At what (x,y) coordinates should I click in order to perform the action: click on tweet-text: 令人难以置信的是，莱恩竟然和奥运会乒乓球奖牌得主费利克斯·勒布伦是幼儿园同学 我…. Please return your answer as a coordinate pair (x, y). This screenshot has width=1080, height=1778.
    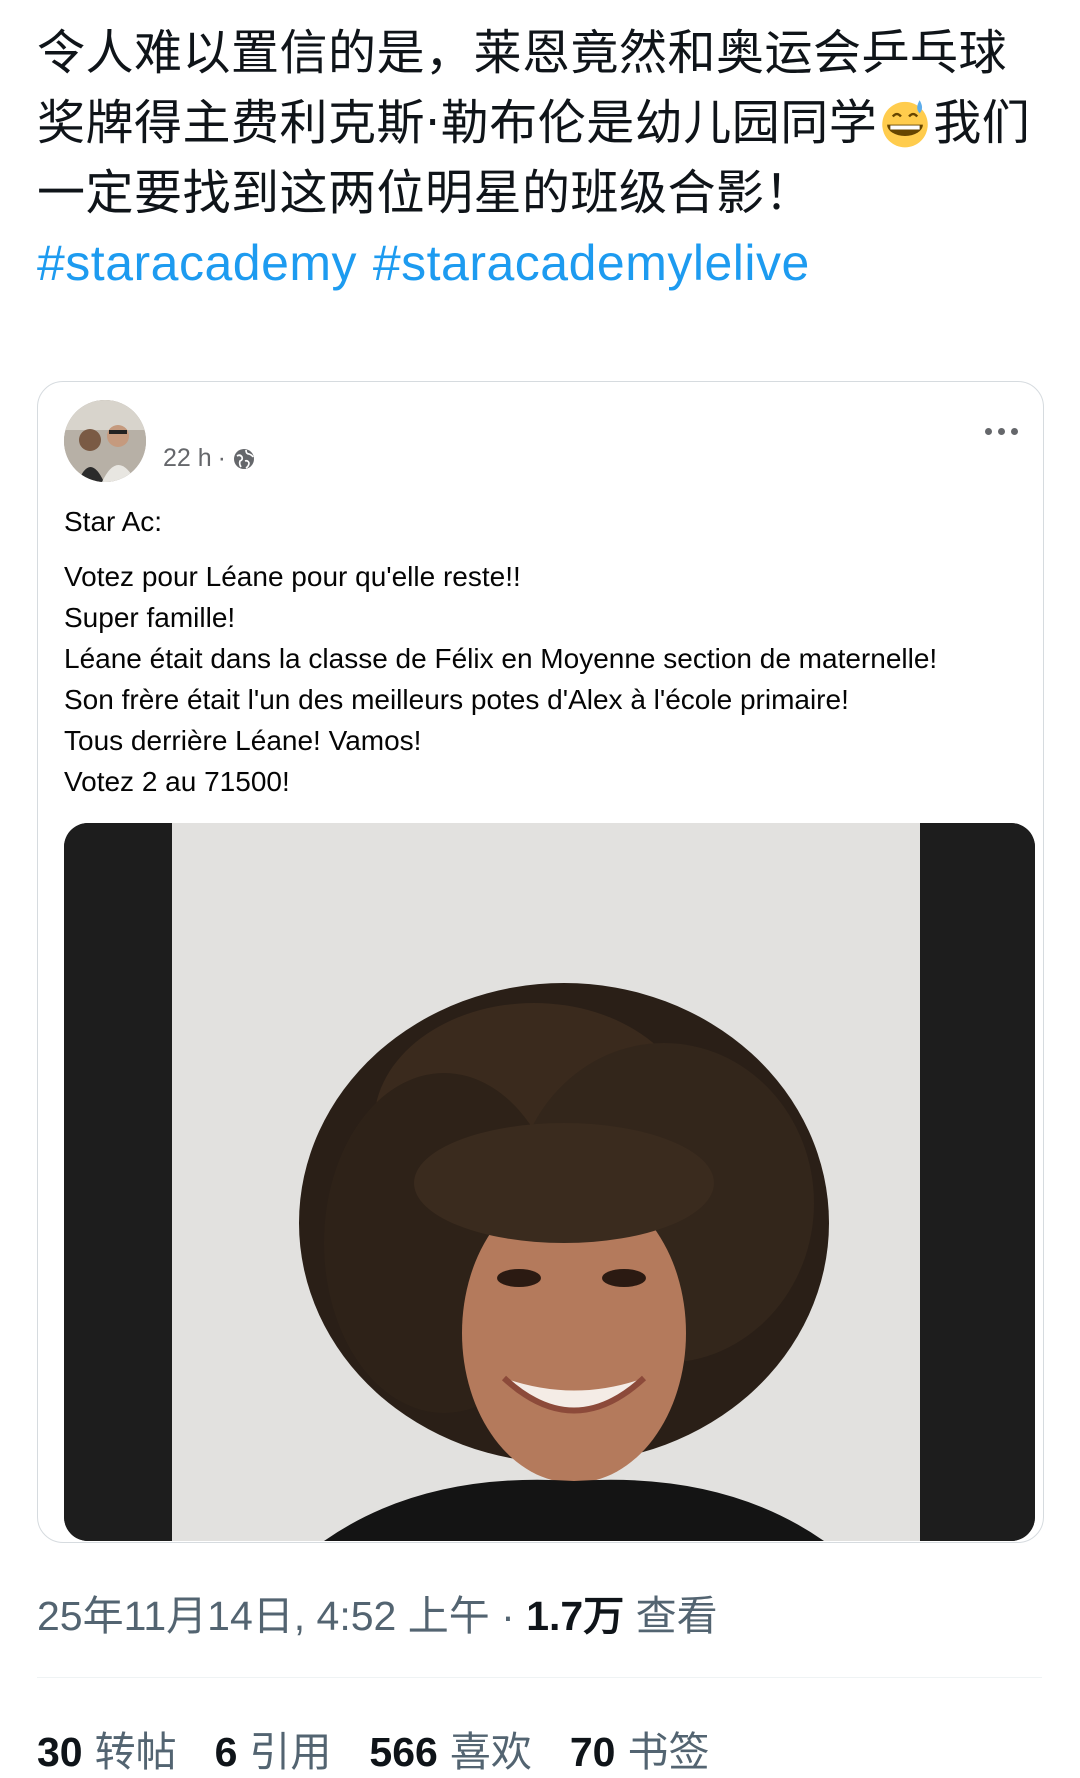
    Looking at the image, I should click on (542, 158).